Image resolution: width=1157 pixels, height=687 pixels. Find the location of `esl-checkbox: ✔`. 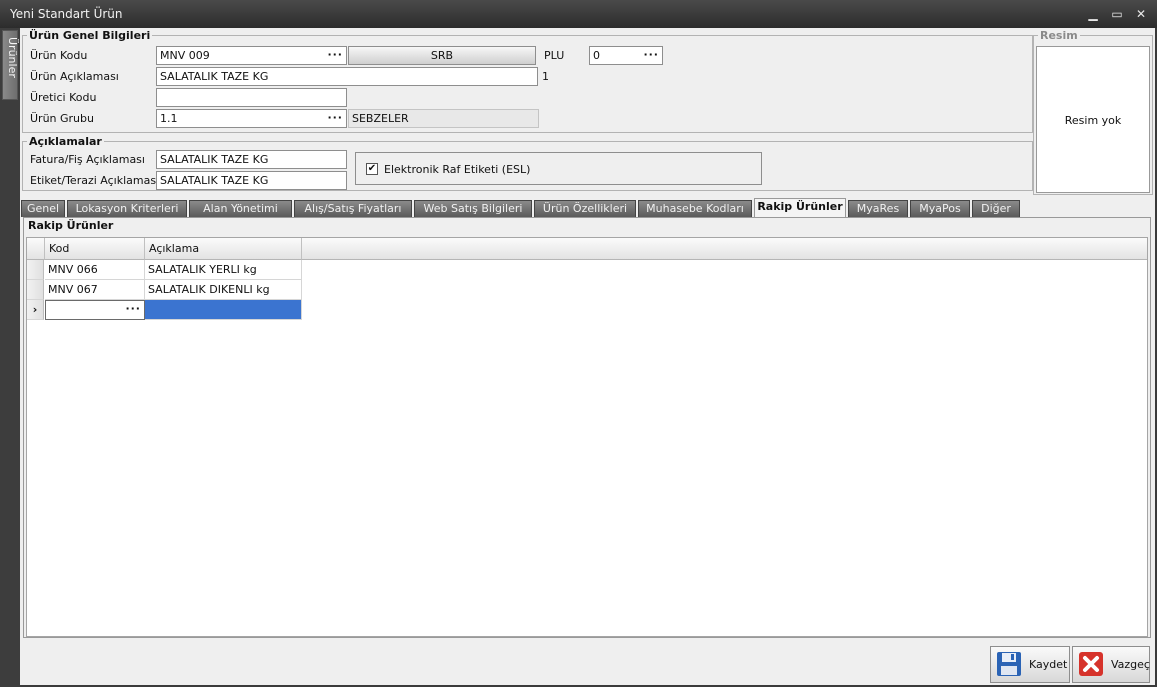

esl-checkbox: ✔ is located at coordinates (372, 169).